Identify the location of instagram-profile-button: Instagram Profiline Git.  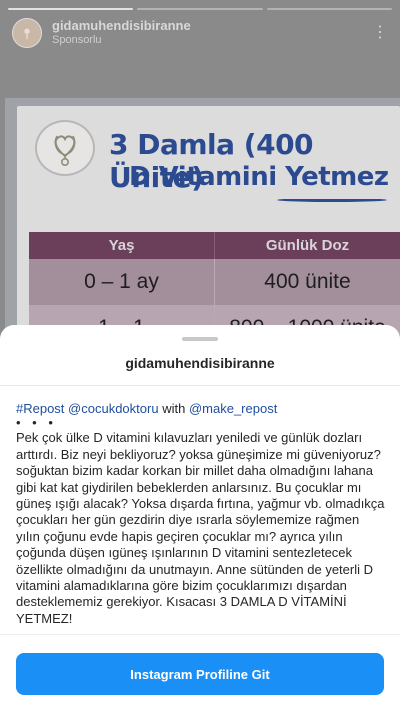
(200, 674).